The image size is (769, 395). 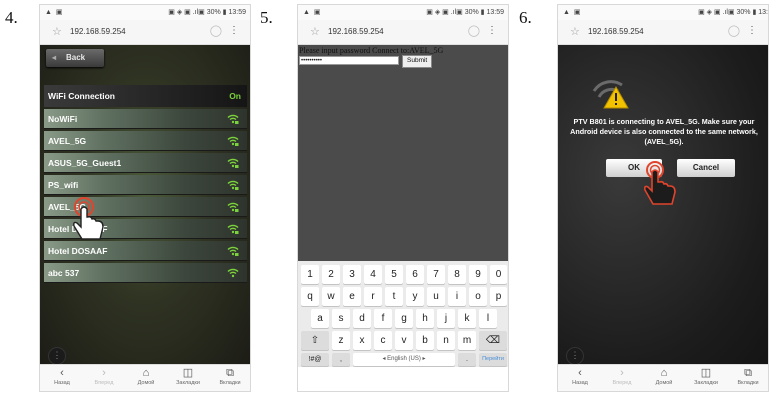 What do you see at coordinates (488, 318) in the screenshot?
I see `key: l` at bounding box center [488, 318].